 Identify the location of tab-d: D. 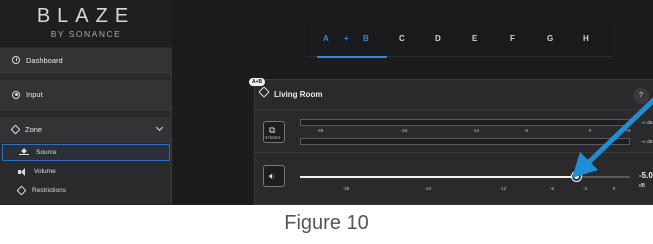
(438, 38).